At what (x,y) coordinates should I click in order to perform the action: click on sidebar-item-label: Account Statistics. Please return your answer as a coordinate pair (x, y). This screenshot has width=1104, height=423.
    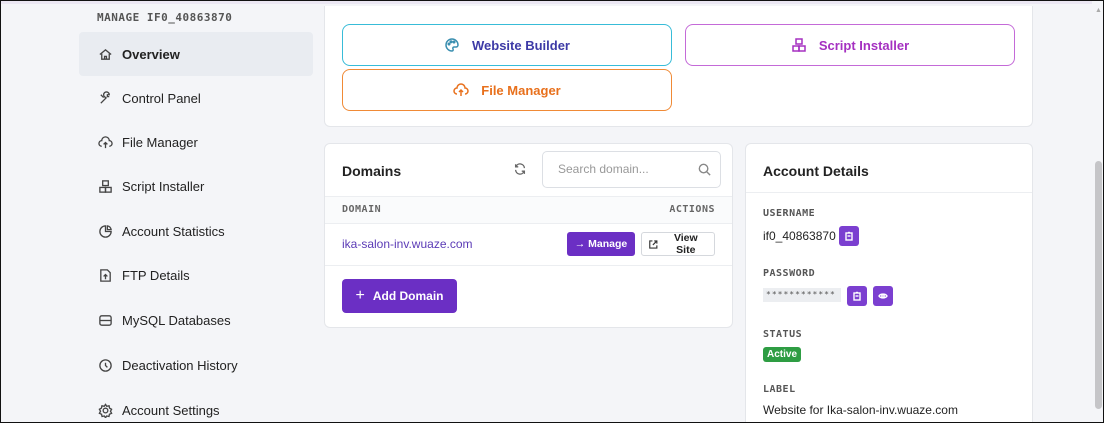
    Looking at the image, I should click on (173, 231).